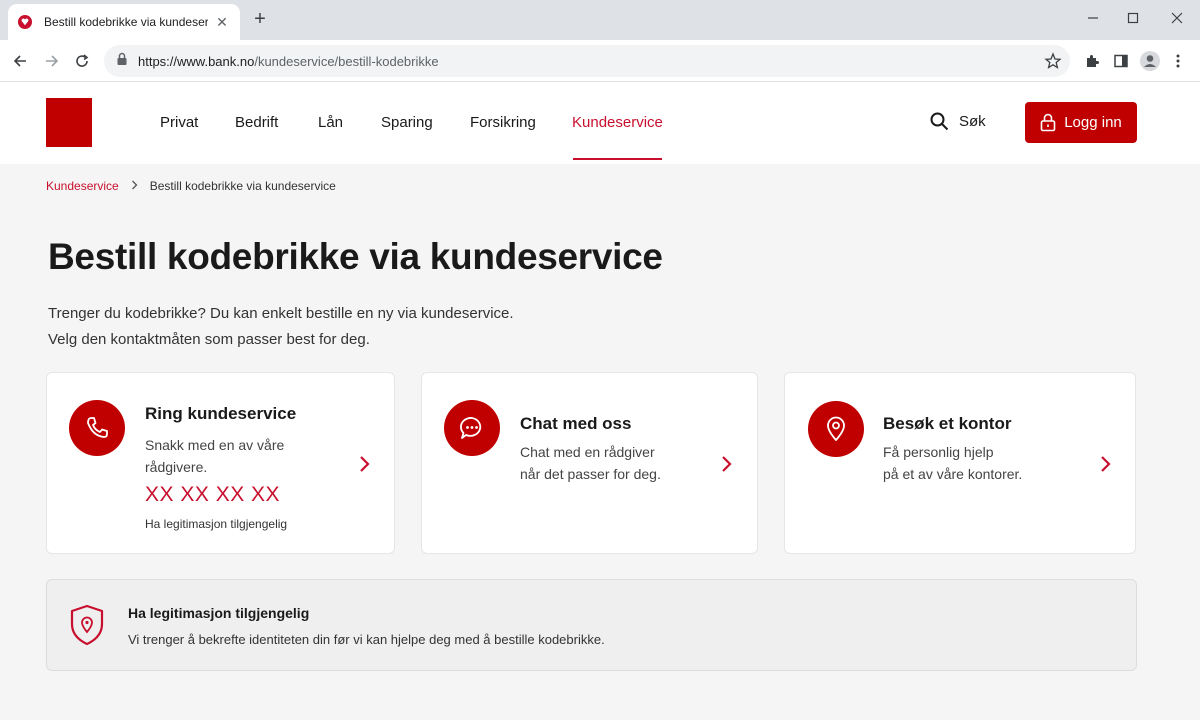 Image resolution: width=1200 pixels, height=720 pixels. Describe the element at coordinates (25, 22) in the screenshot. I see `favicon-icon` at that location.